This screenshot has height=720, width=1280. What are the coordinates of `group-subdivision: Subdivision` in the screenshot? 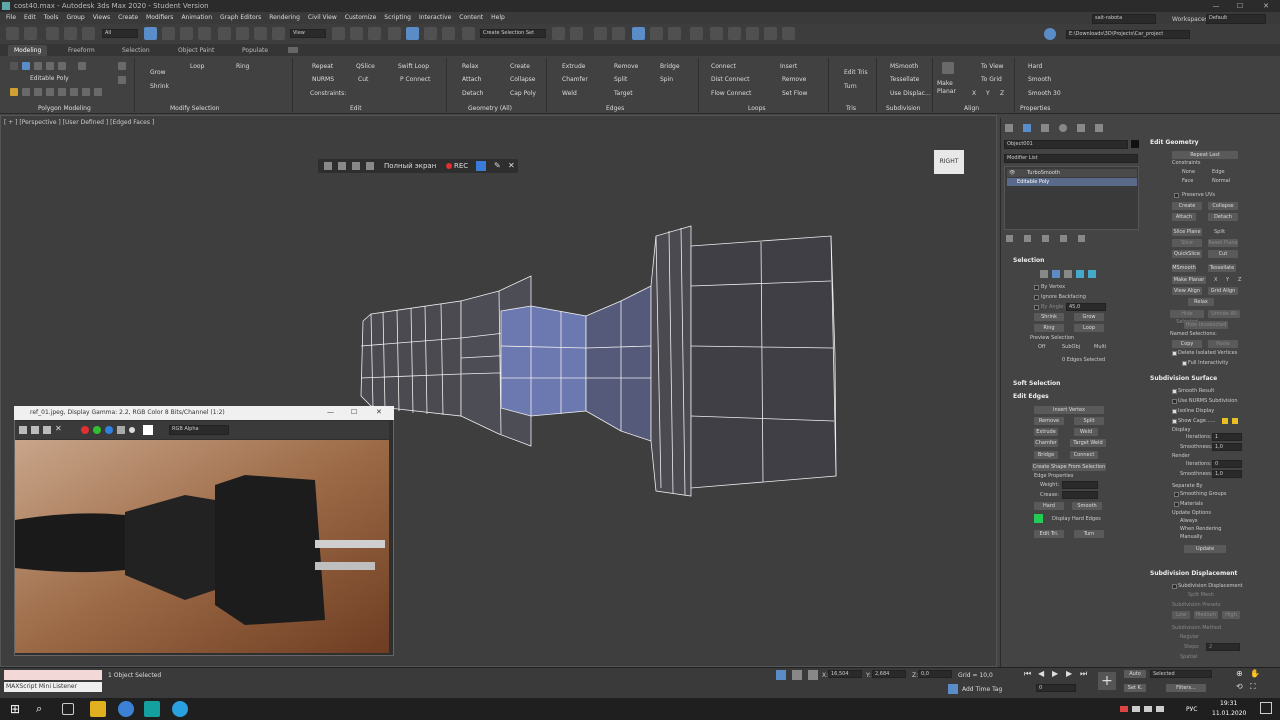 It's located at (903, 108).